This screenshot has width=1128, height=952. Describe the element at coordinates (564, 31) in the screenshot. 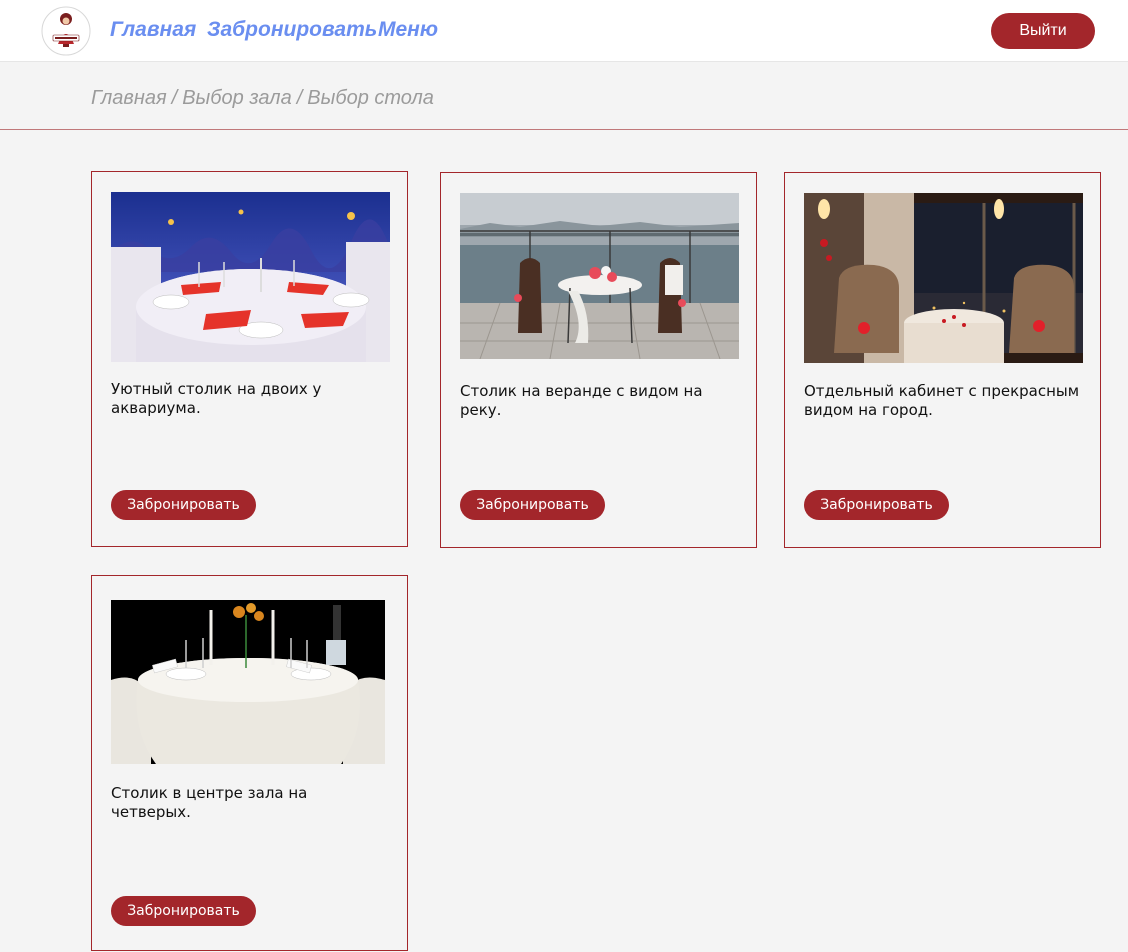

I see `top-navbar: Главная Забронировать Меню Выйти` at that location.